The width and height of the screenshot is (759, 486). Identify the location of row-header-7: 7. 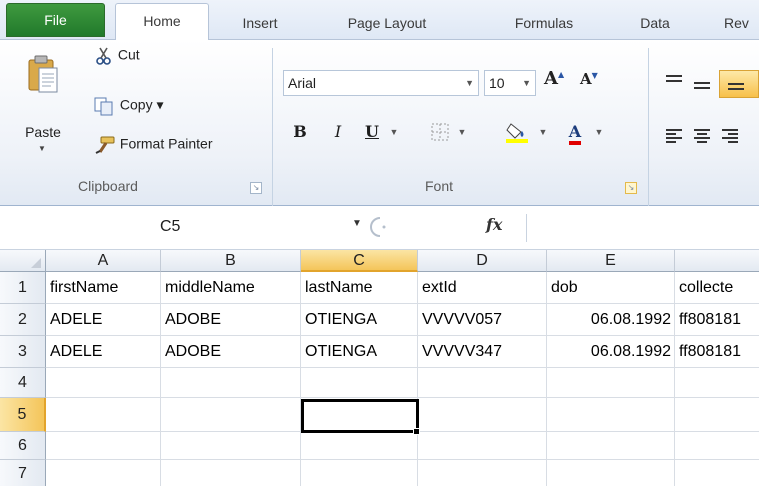
(23, 473).